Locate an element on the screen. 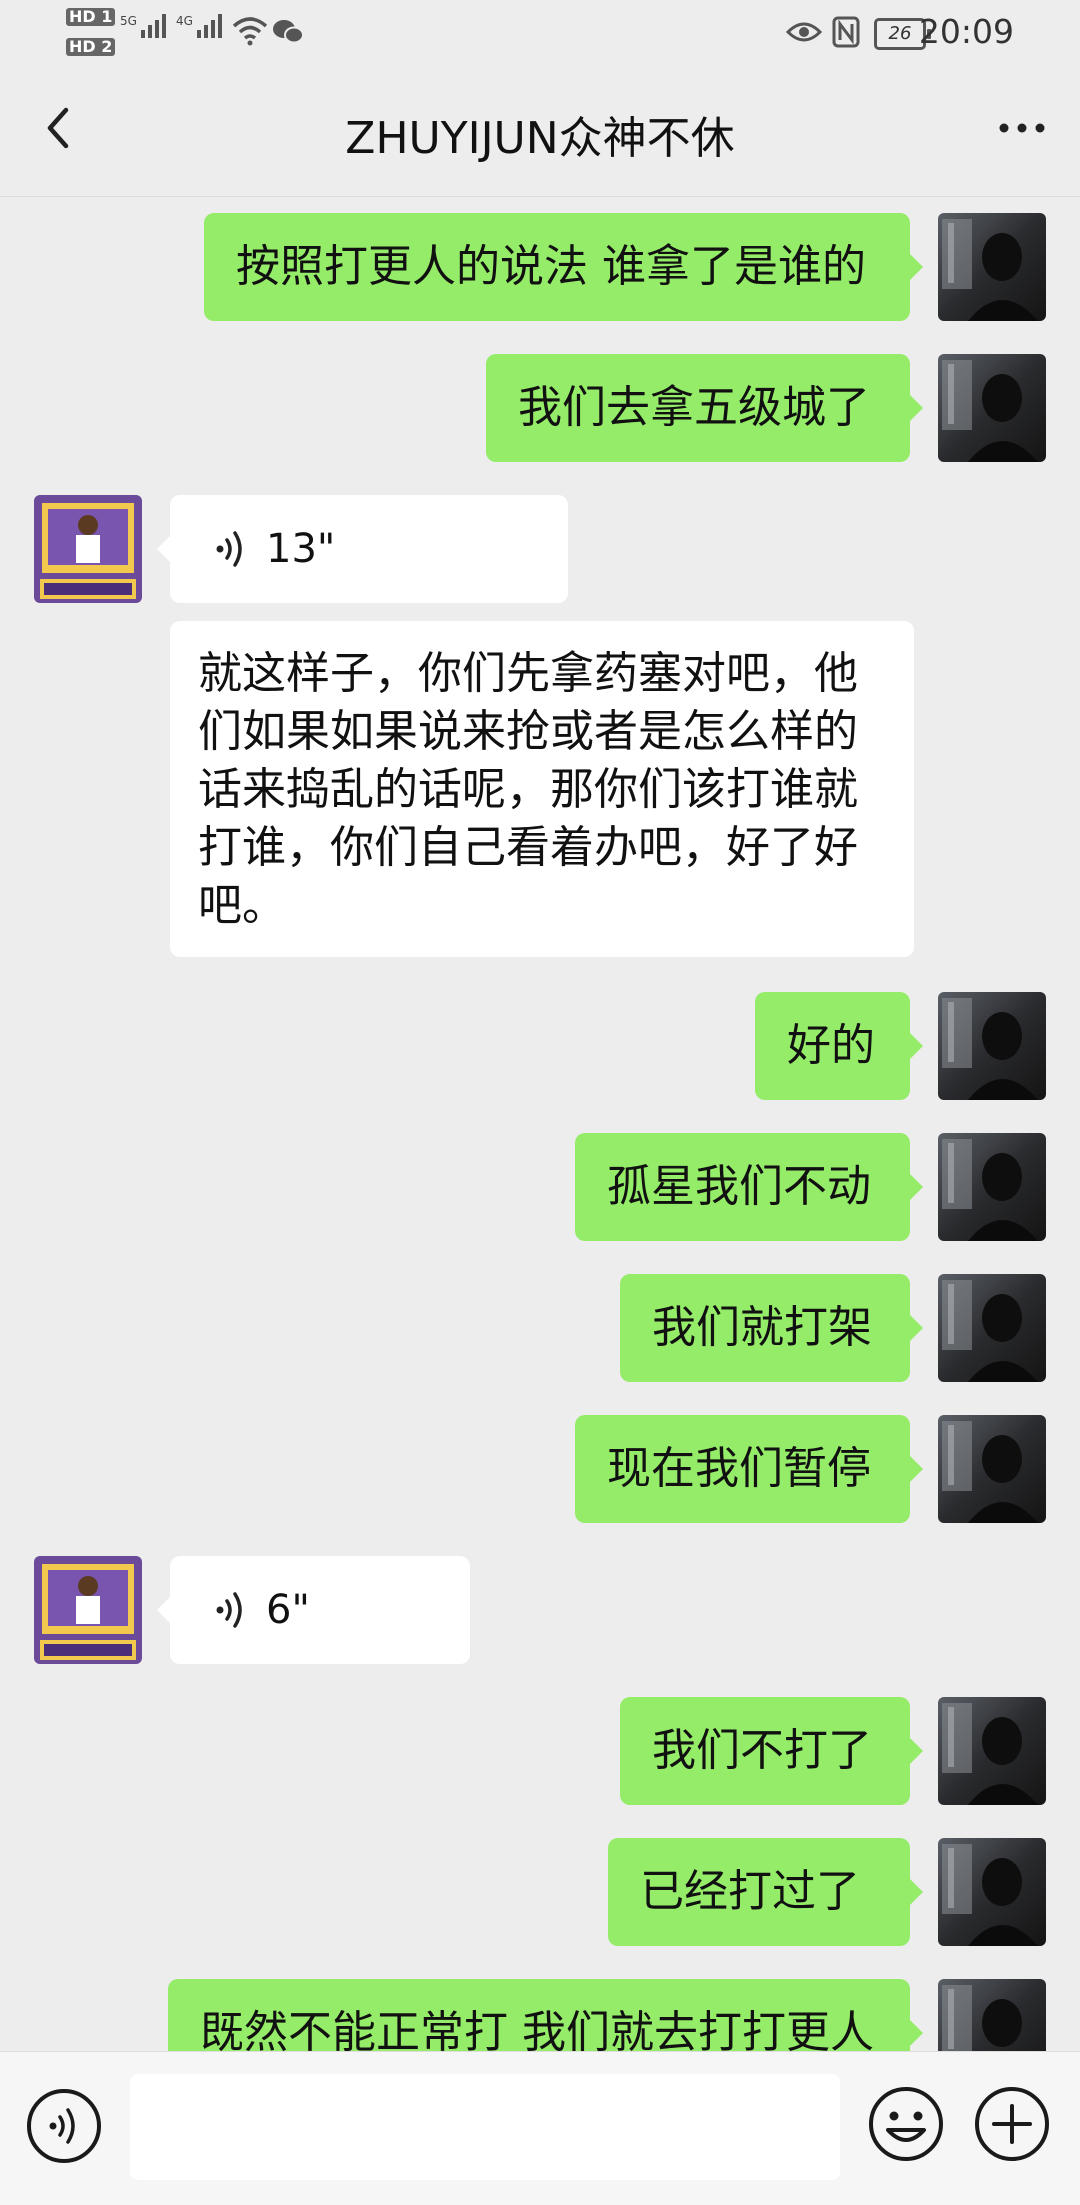 The image size is (1080, 2205). clock: 20:09 is located at coordinates (966, 31).